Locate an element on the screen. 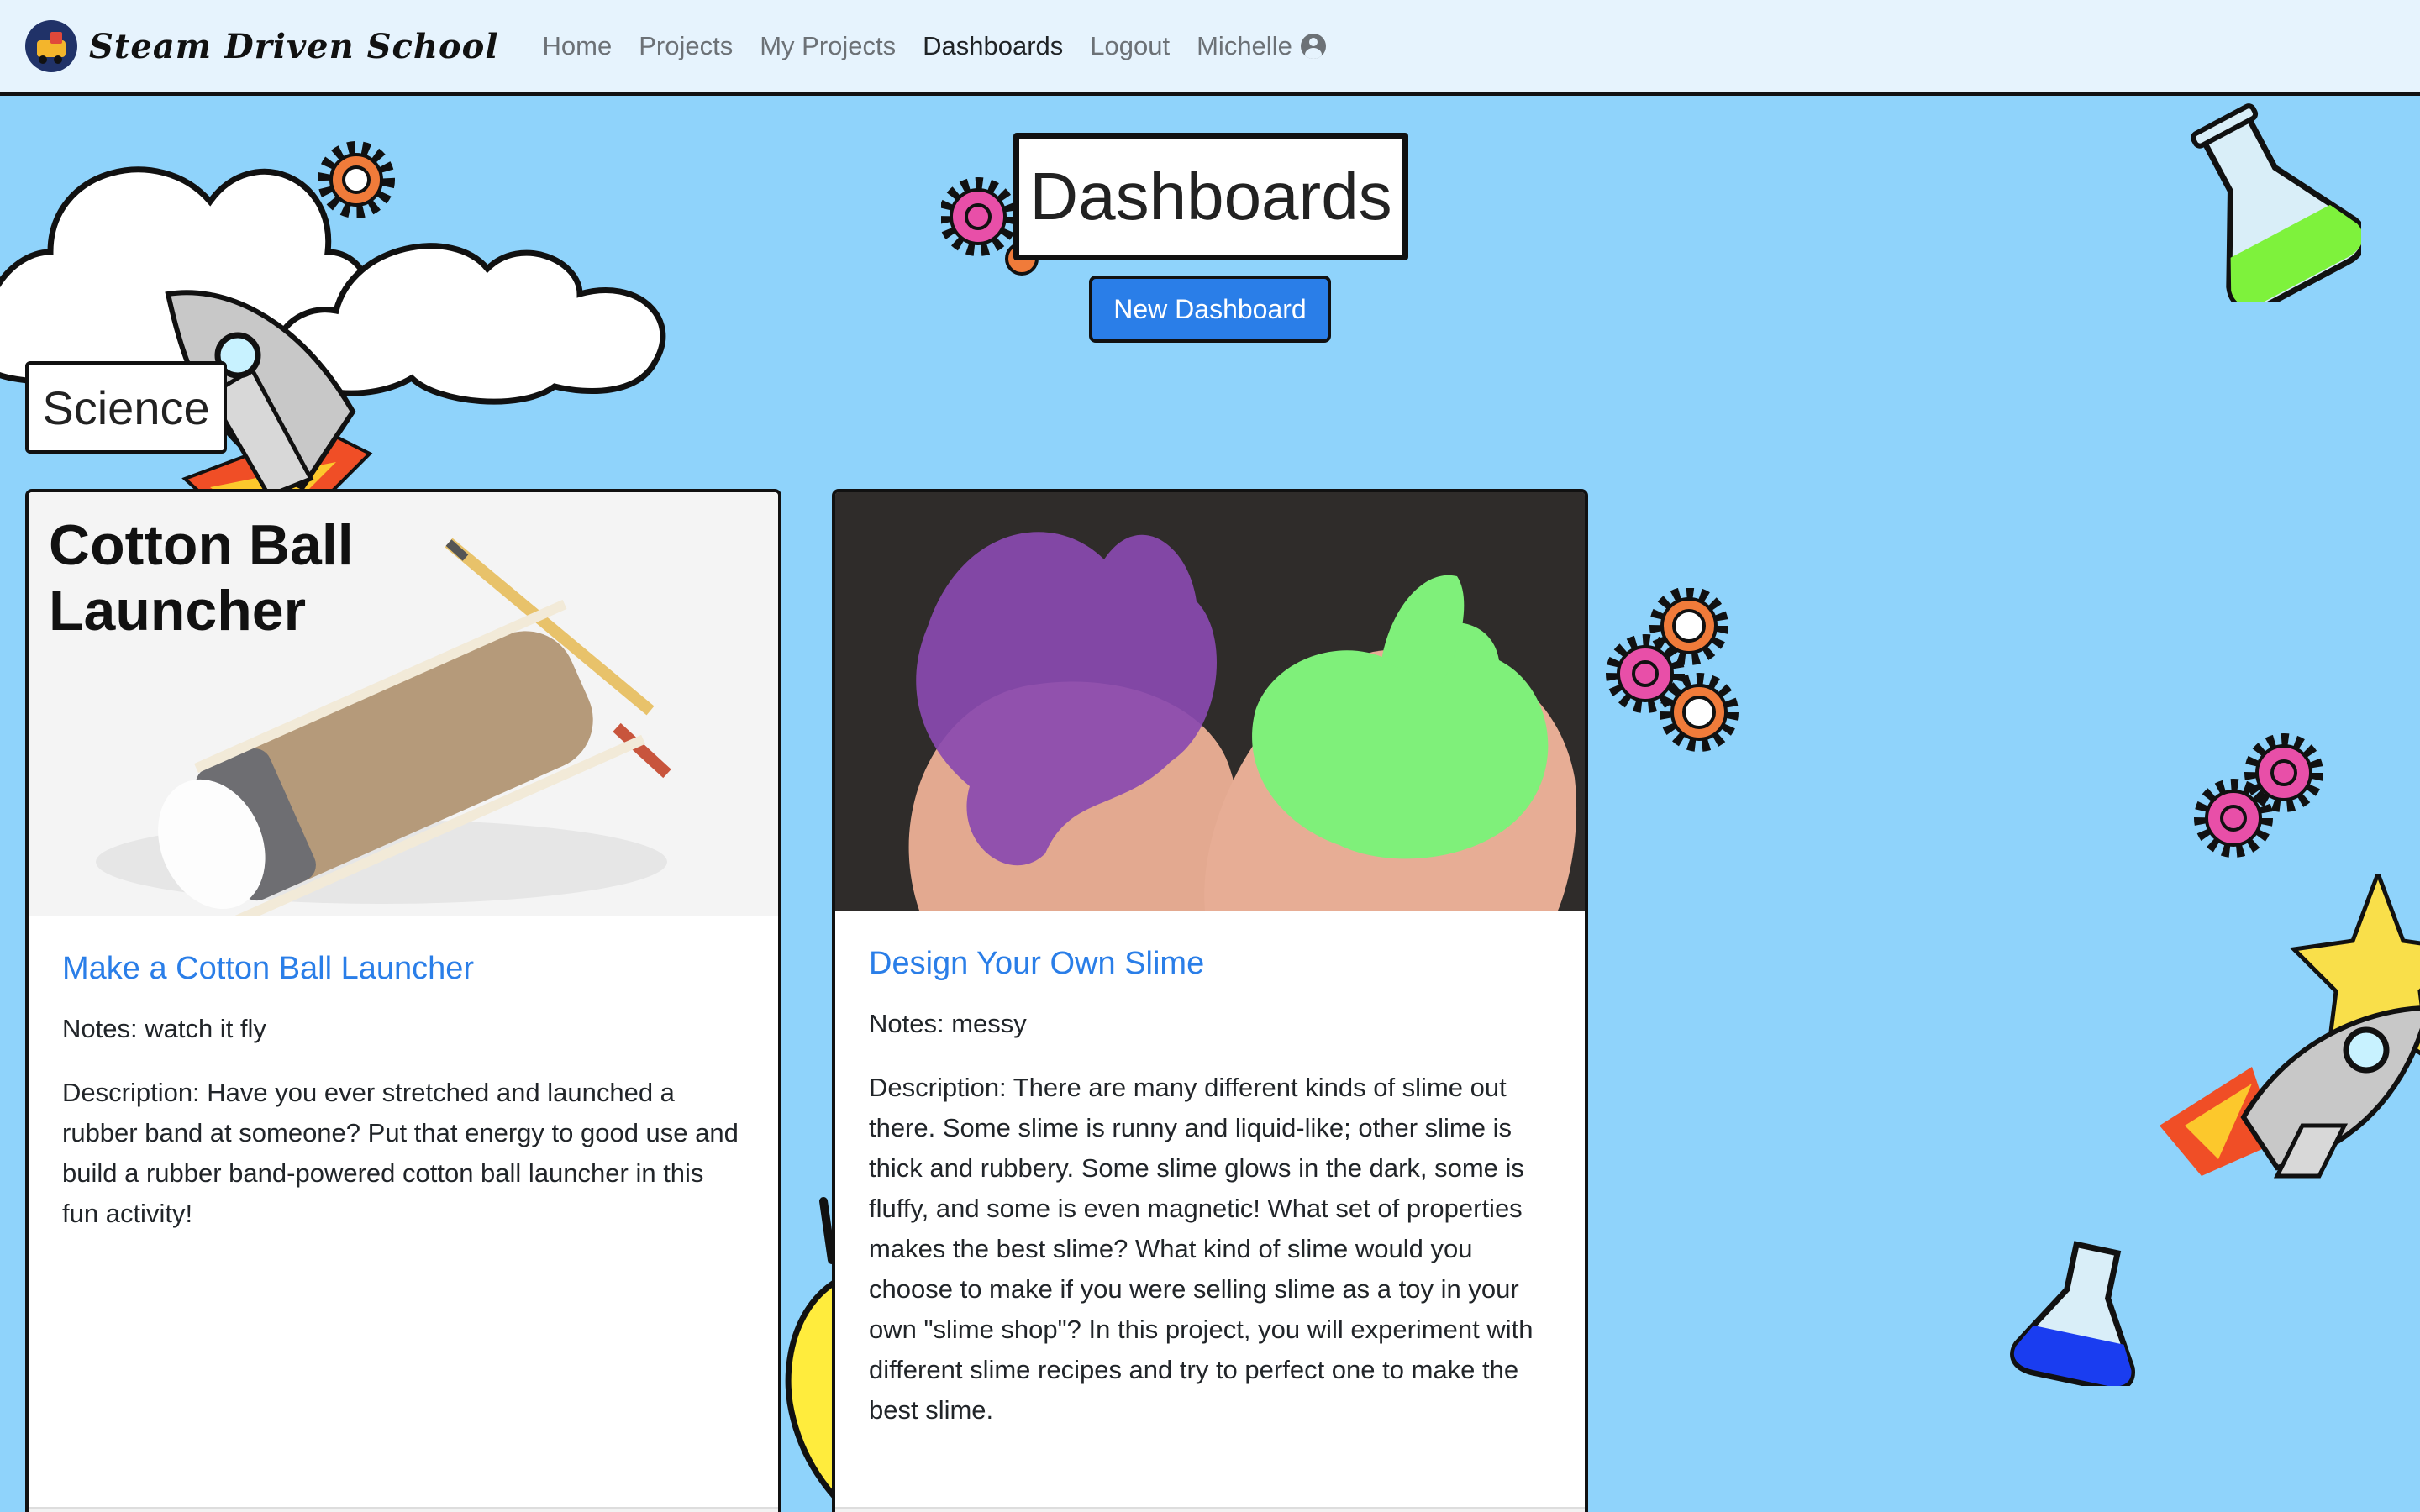 Image resolution: width=2420 pixels, height=1512 pixels. page-title: Dashboards is located at coordinates (1210, 196).